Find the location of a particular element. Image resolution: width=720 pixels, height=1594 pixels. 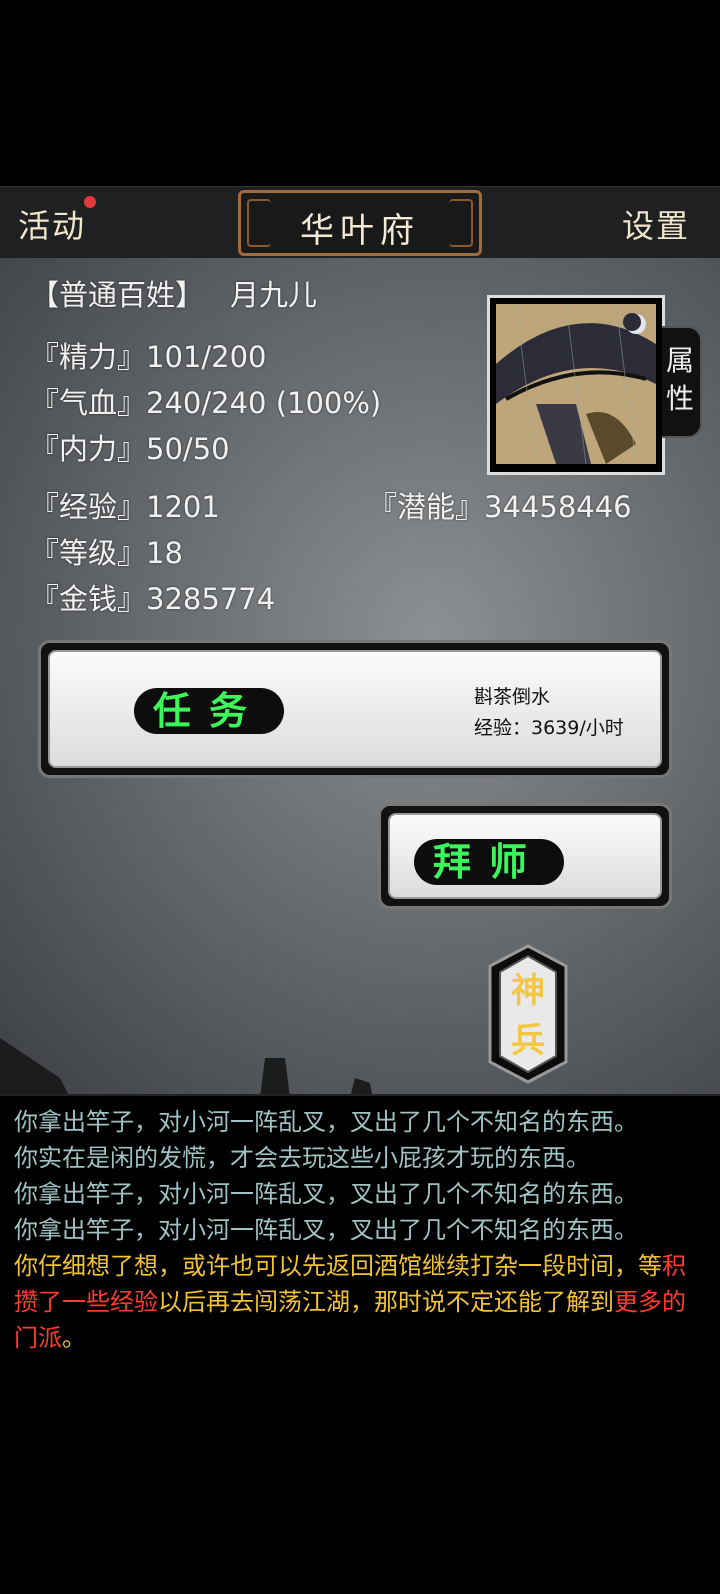

character-avatar is located at coordinates (576, 385).